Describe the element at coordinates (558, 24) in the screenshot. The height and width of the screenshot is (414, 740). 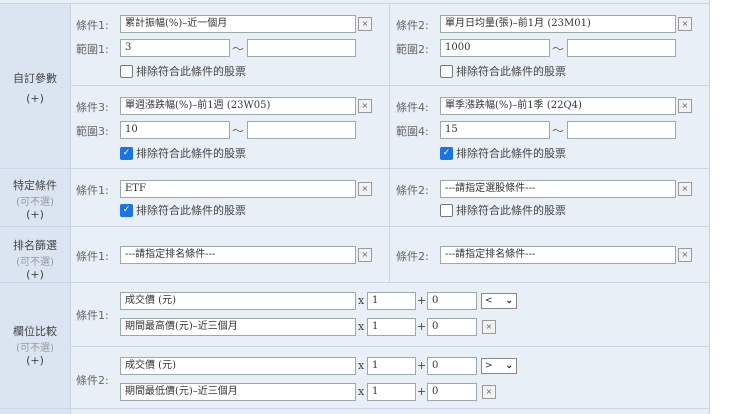
I see `condition-field: 單月日均量(張)–前1月 (23M01)` at that location.